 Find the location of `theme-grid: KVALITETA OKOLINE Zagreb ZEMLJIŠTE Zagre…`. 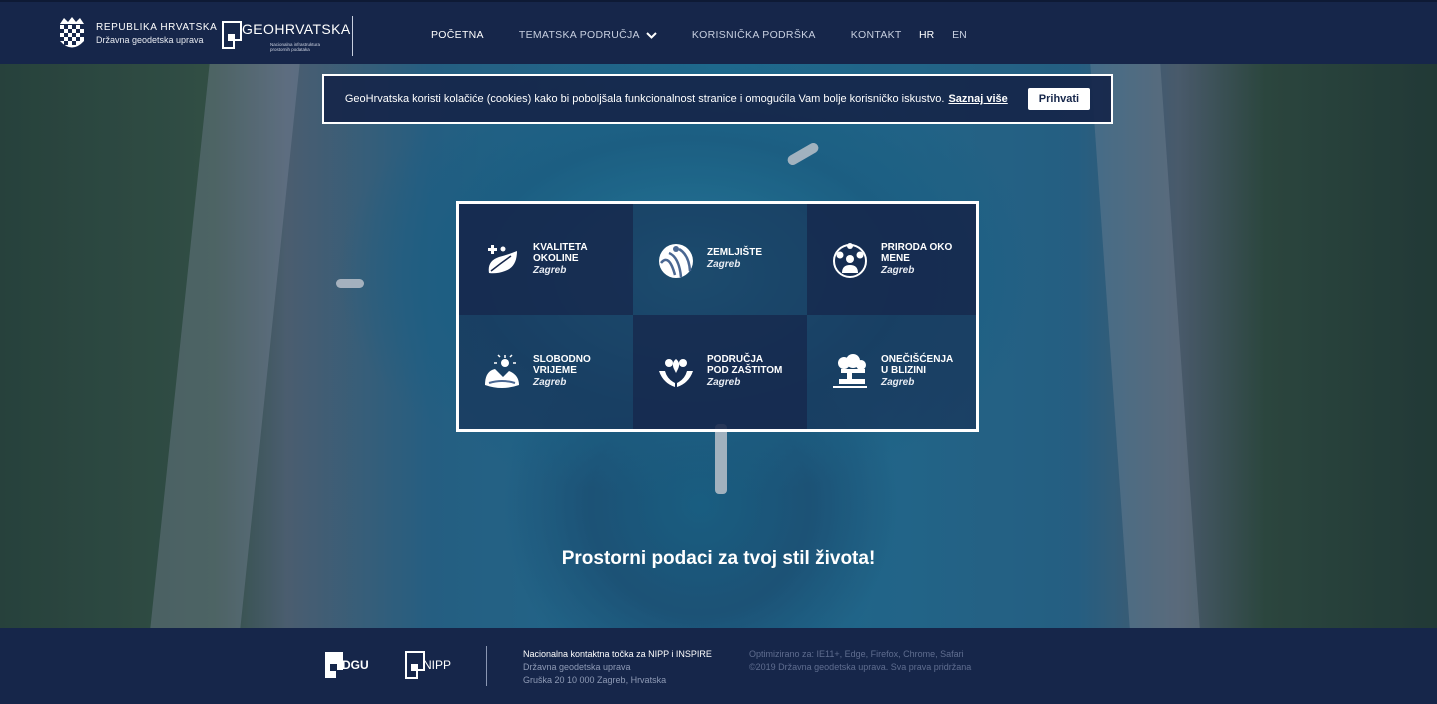

theme-grid: KVALITETA OKOLINE Zagreb ZEMLJIŠTE Zagre… is located at coordinates (717, 316).